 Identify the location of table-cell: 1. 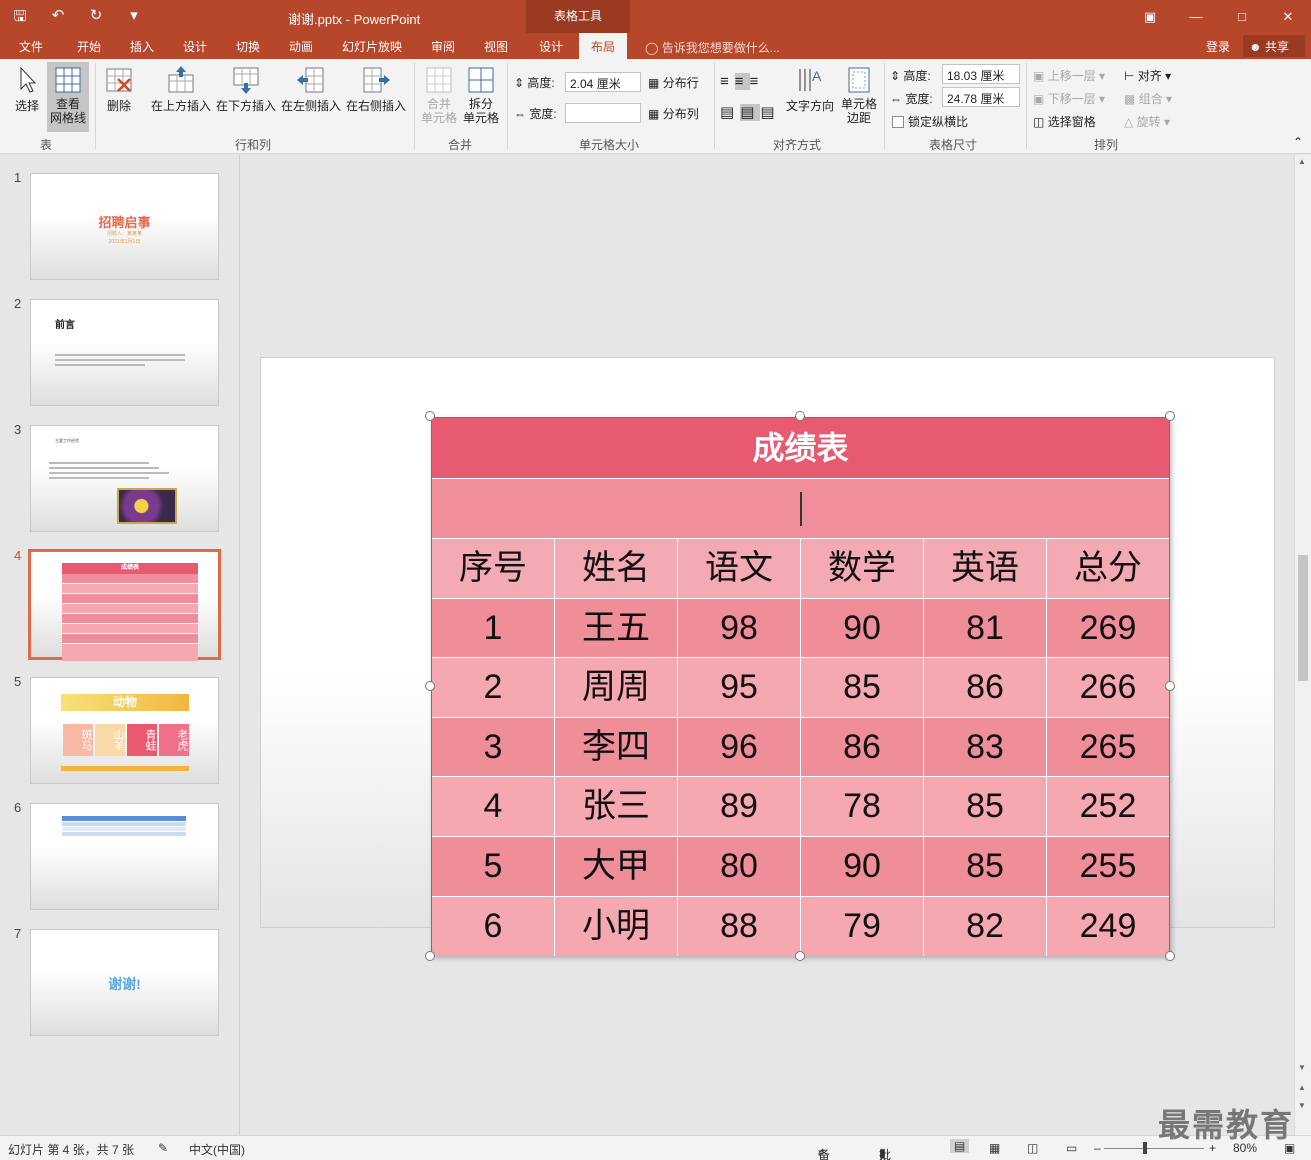
(493, 628).